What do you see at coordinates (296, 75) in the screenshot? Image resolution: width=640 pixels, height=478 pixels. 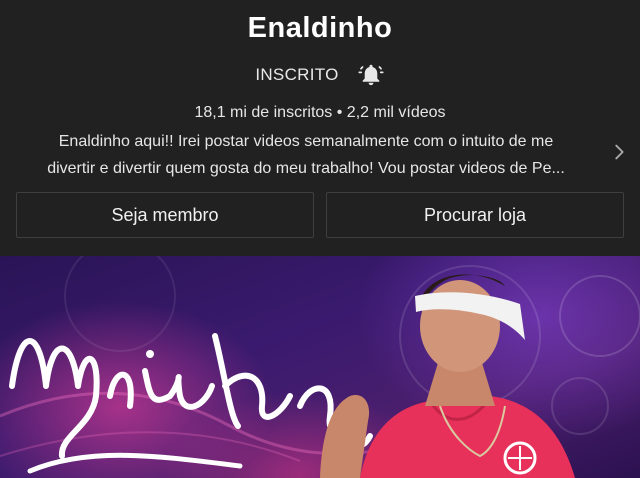 I see `subscribed-button: INSCRITO` at bounding box center [296, 75].